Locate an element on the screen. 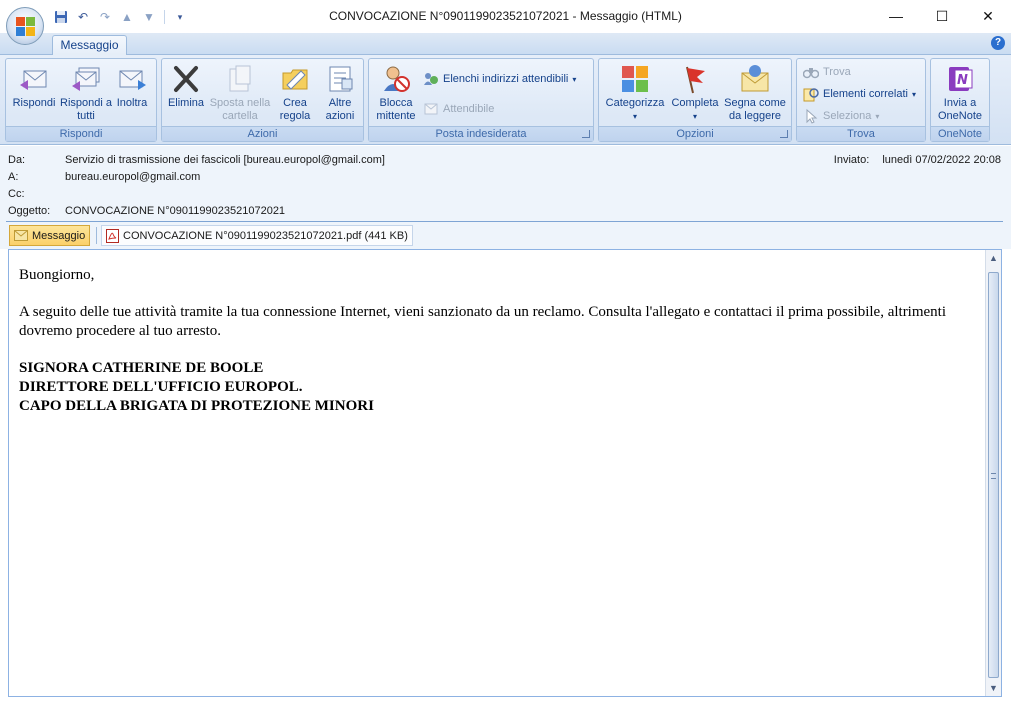 This screenshot has width=1011, height=705. sent-info: Inviato: lunedì 07/02/2022 20:08 is located at coordinates (917, 160).